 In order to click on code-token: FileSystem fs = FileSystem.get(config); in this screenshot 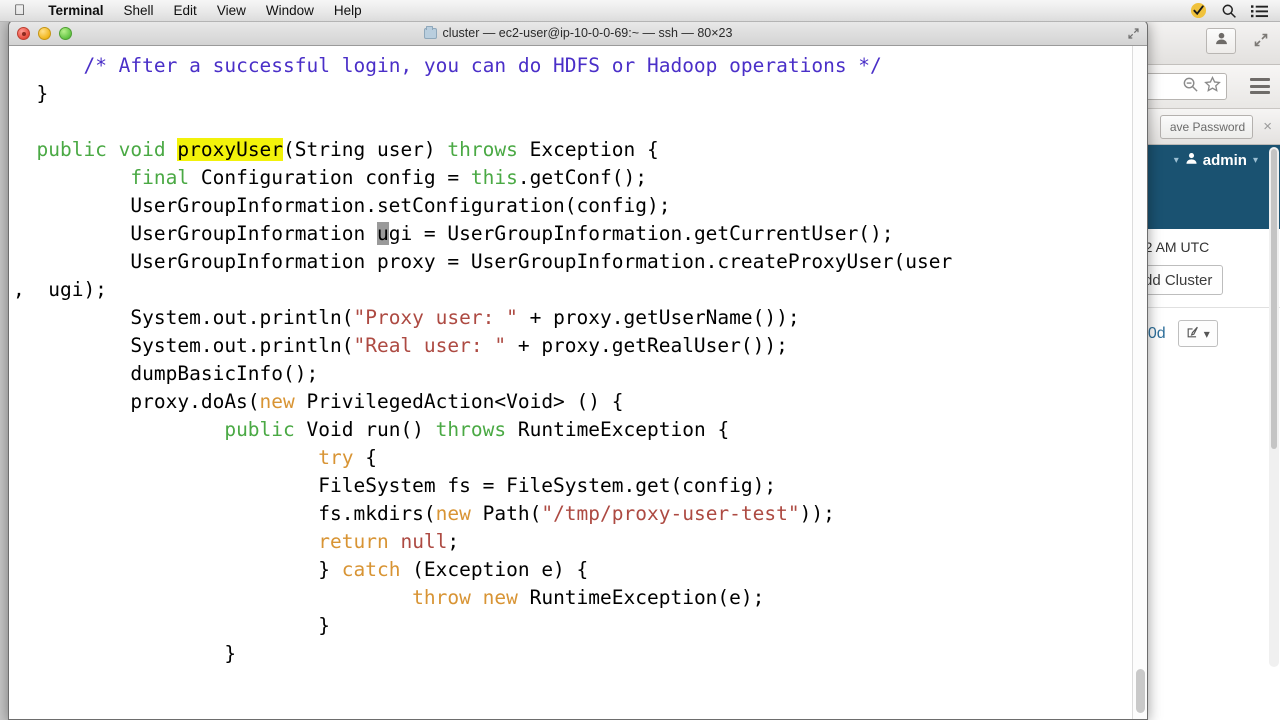, I will do `click(395, 485)`.